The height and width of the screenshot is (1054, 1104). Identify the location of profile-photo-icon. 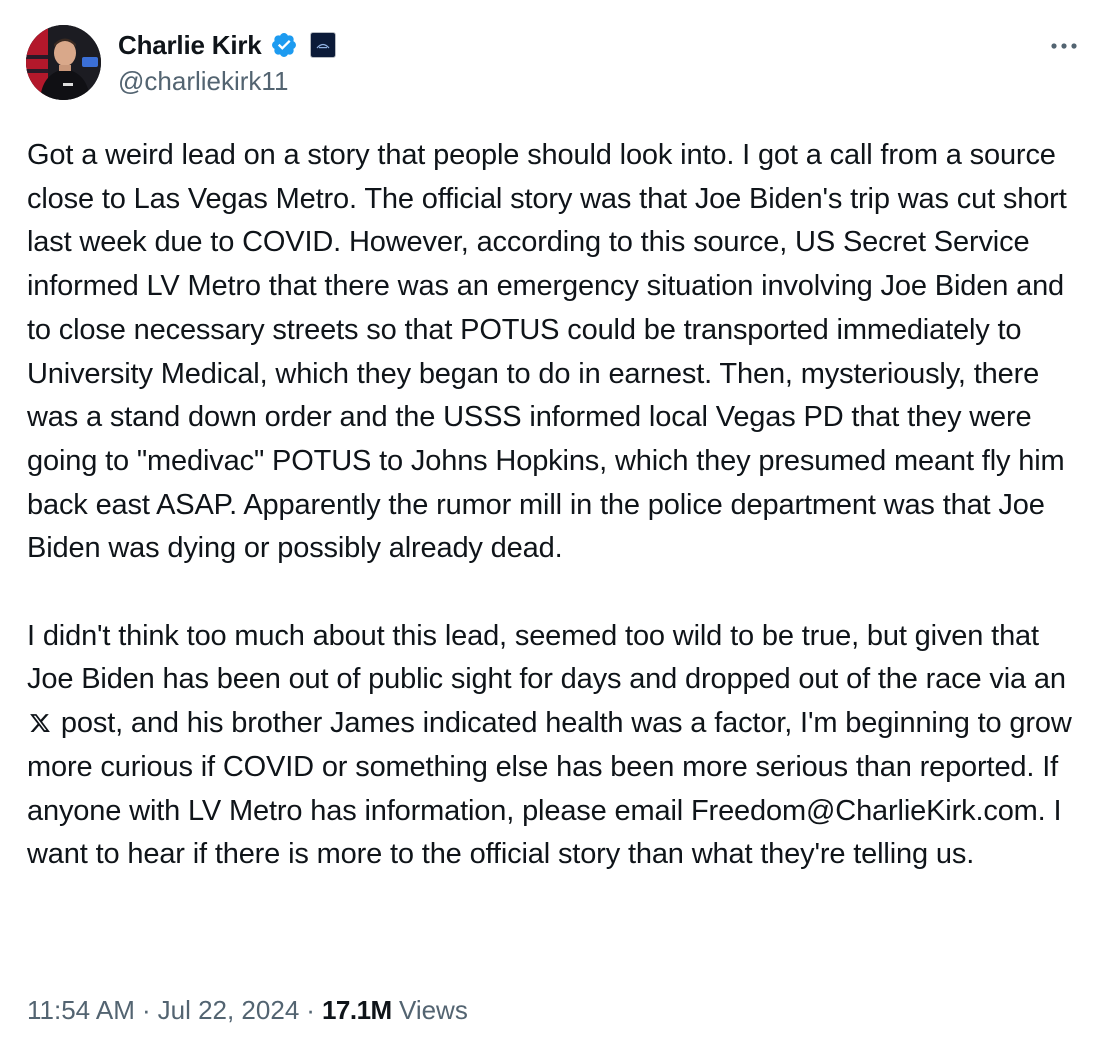
(63, 62).